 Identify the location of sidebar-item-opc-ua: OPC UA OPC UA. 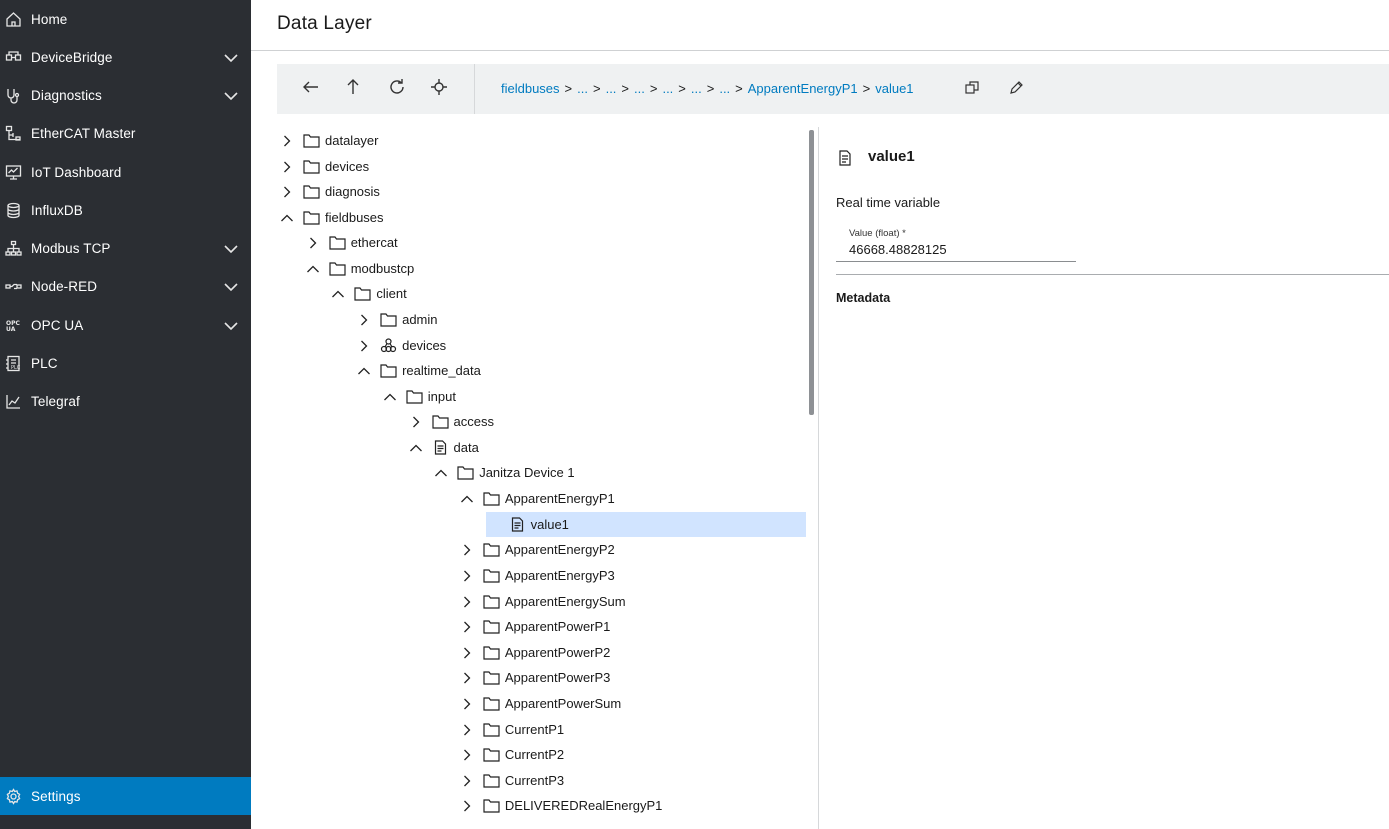
(125, 325).